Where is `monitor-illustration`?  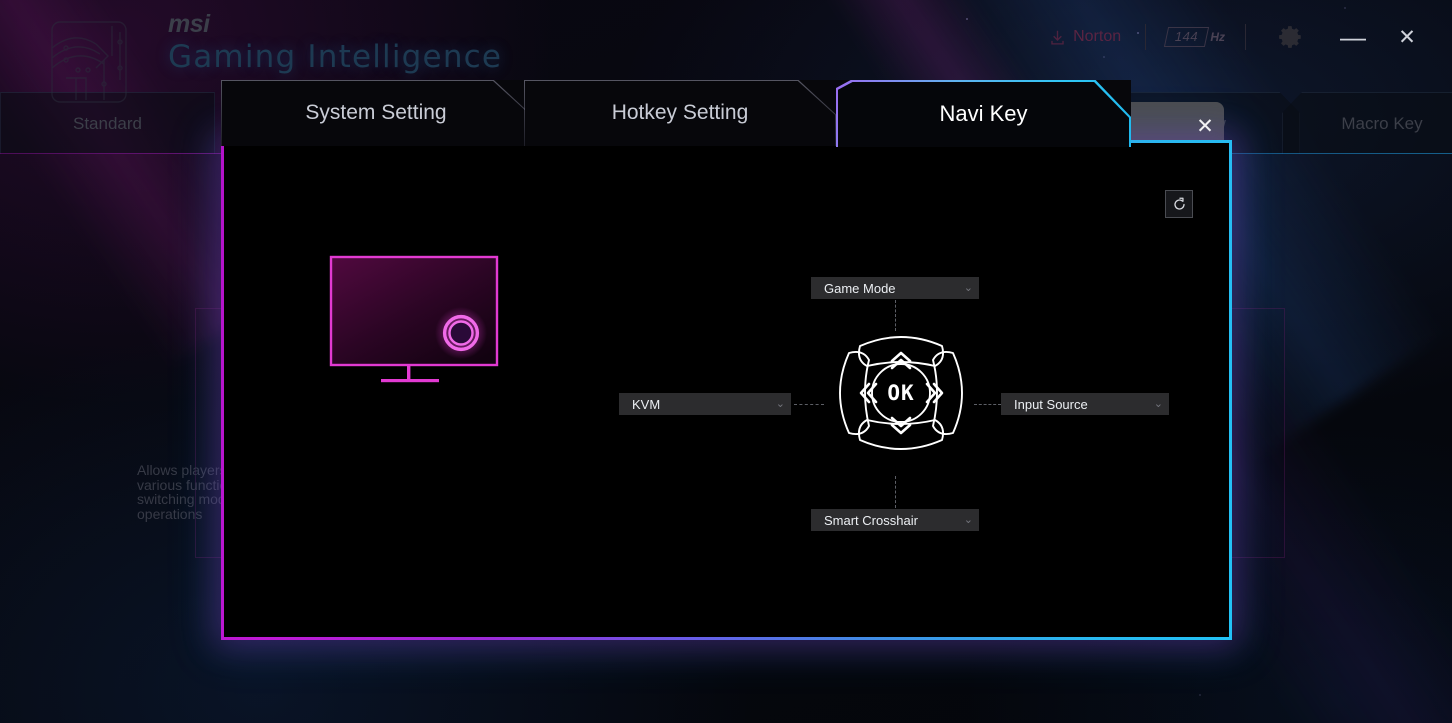
monitor-illustration is located at coordinates (414, 319).